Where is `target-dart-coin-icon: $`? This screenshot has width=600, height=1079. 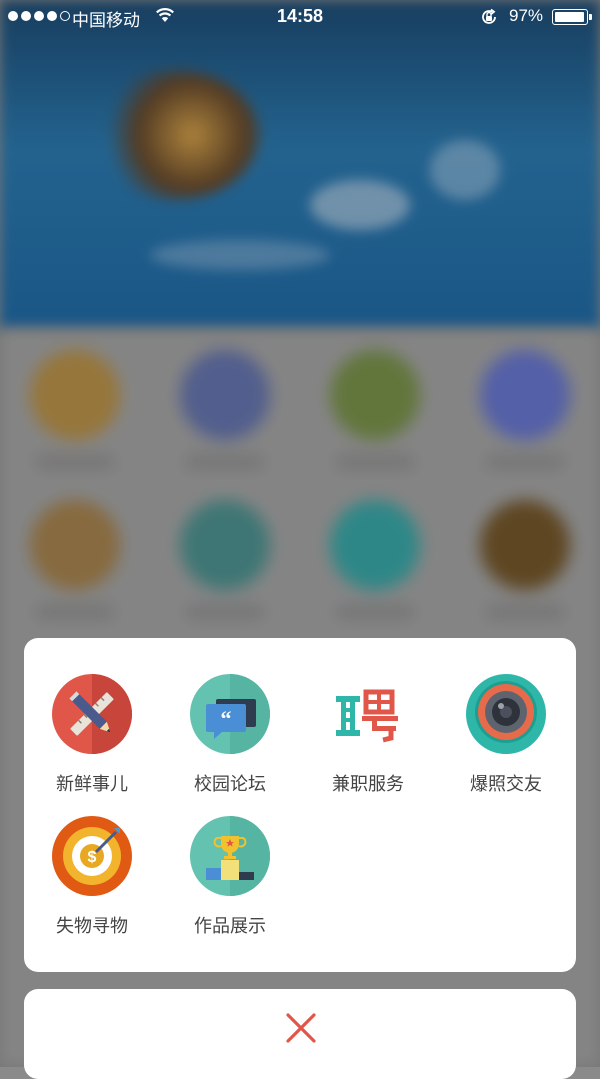
target-dart-coin-icon: $ is located at coordinates (92, 856).